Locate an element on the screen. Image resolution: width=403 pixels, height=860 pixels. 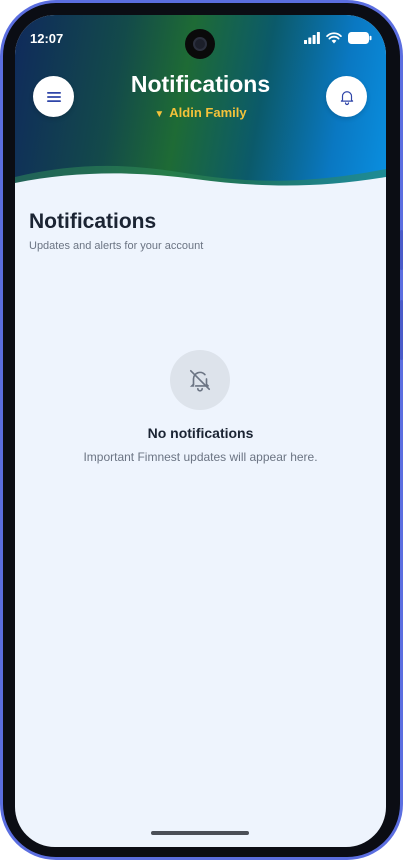
status-icons is located at coordinates (338, 38).